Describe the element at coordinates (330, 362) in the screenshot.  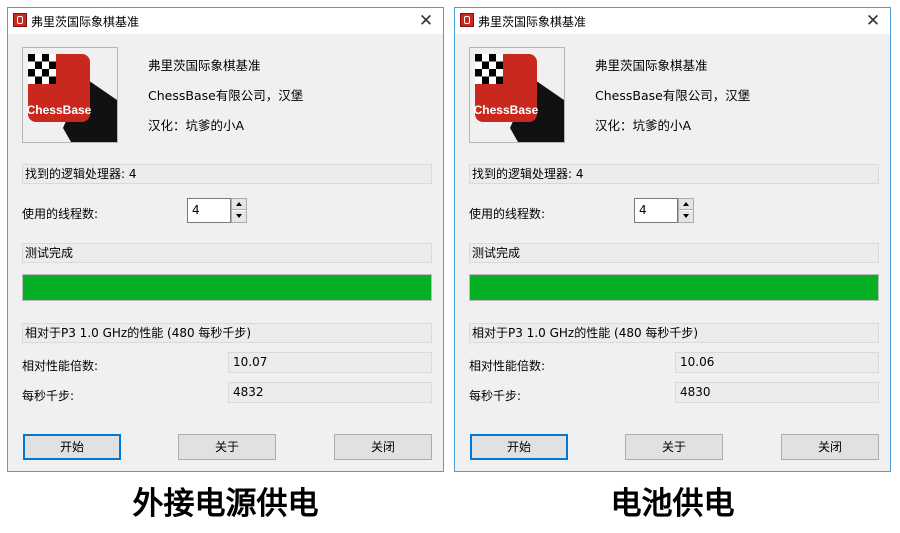
I see `ratio-value: 10.07` at that location.